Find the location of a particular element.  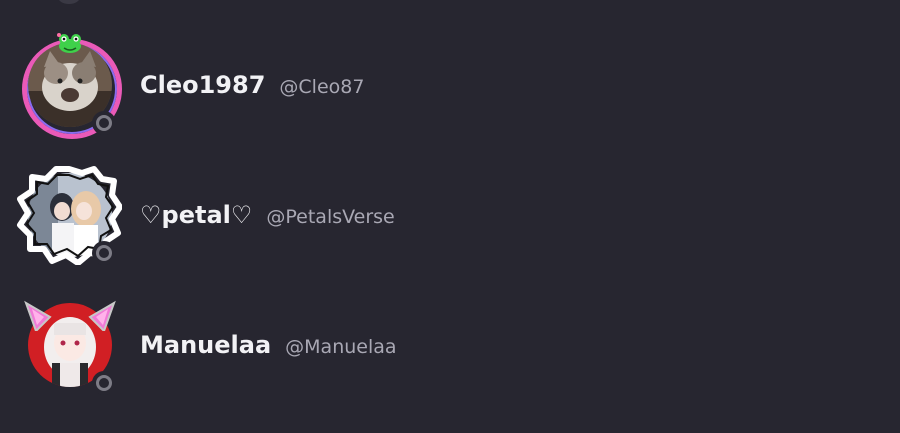

previous-avatar-edge is located at coordinates (69, 2).